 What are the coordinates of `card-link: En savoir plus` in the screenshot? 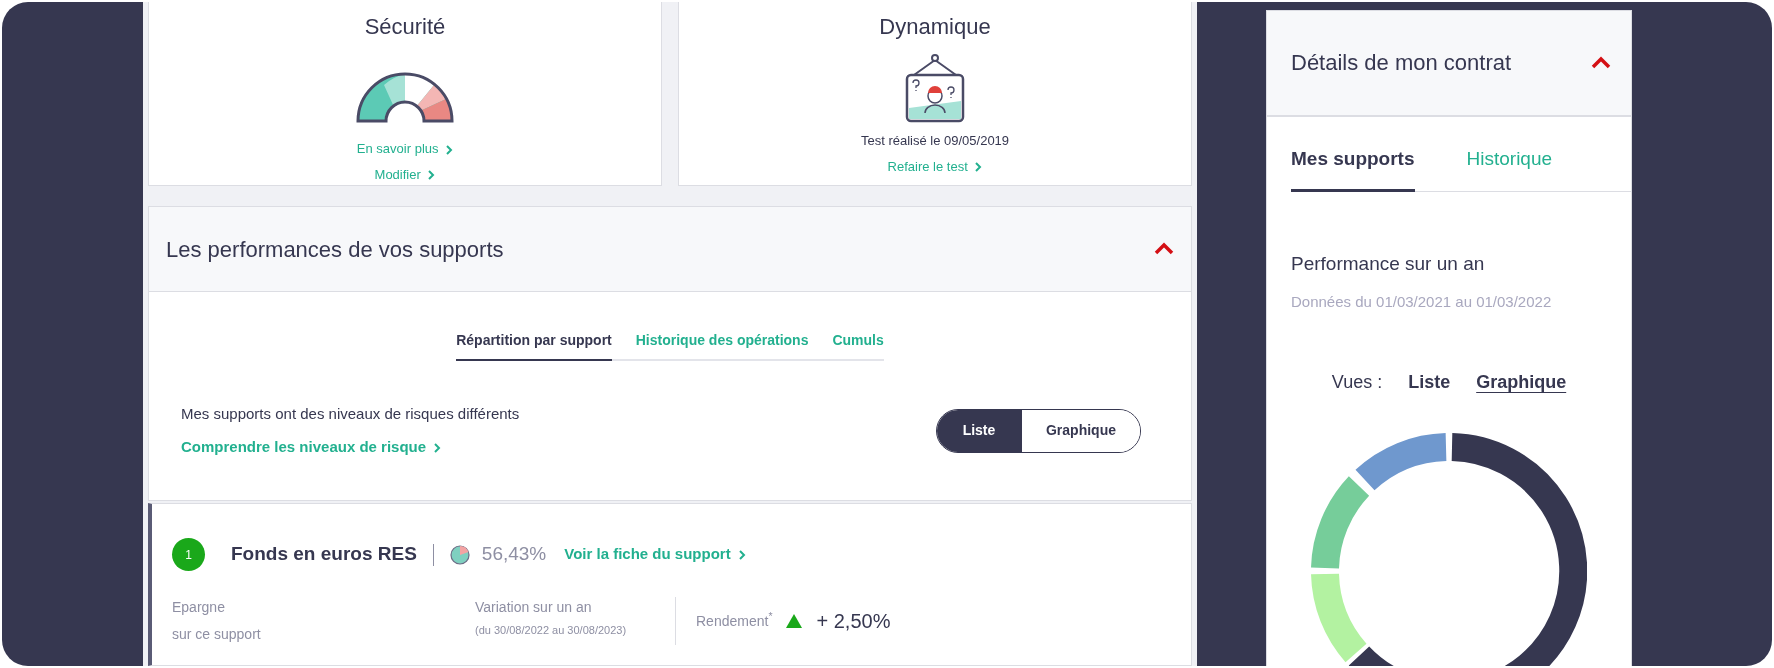 It's located at (405, 149).